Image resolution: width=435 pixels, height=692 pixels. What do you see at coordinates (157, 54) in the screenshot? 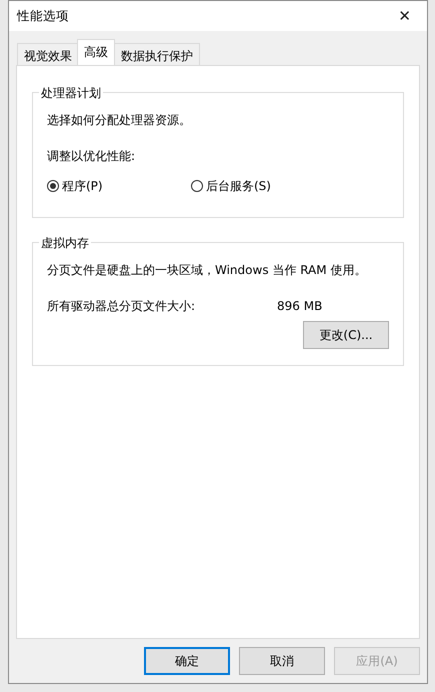
I see `tab: 数据执行保护` at bounding box center [157, 54].